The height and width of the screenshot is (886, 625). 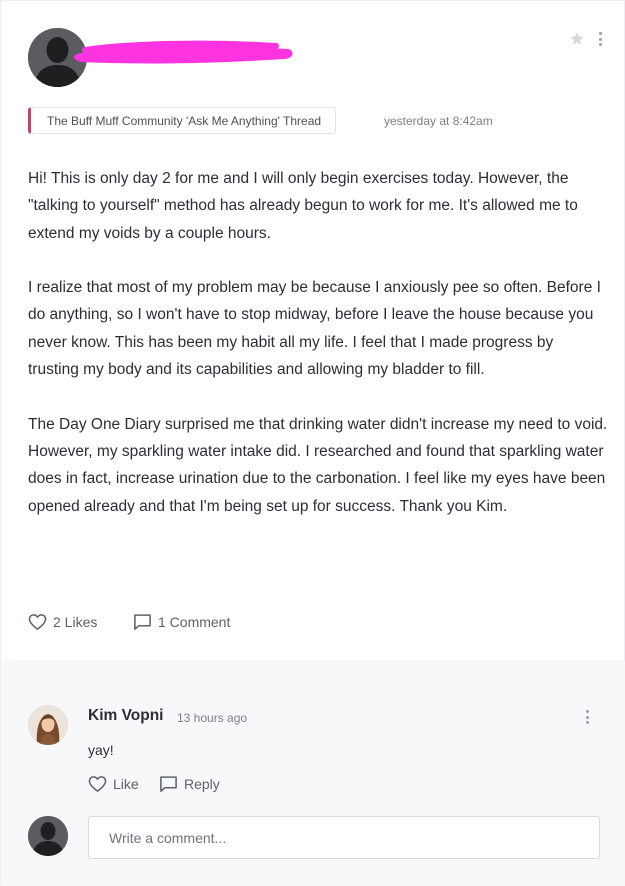 I want to click on likes-button: 2 Likes, so click(x=62, y=622).